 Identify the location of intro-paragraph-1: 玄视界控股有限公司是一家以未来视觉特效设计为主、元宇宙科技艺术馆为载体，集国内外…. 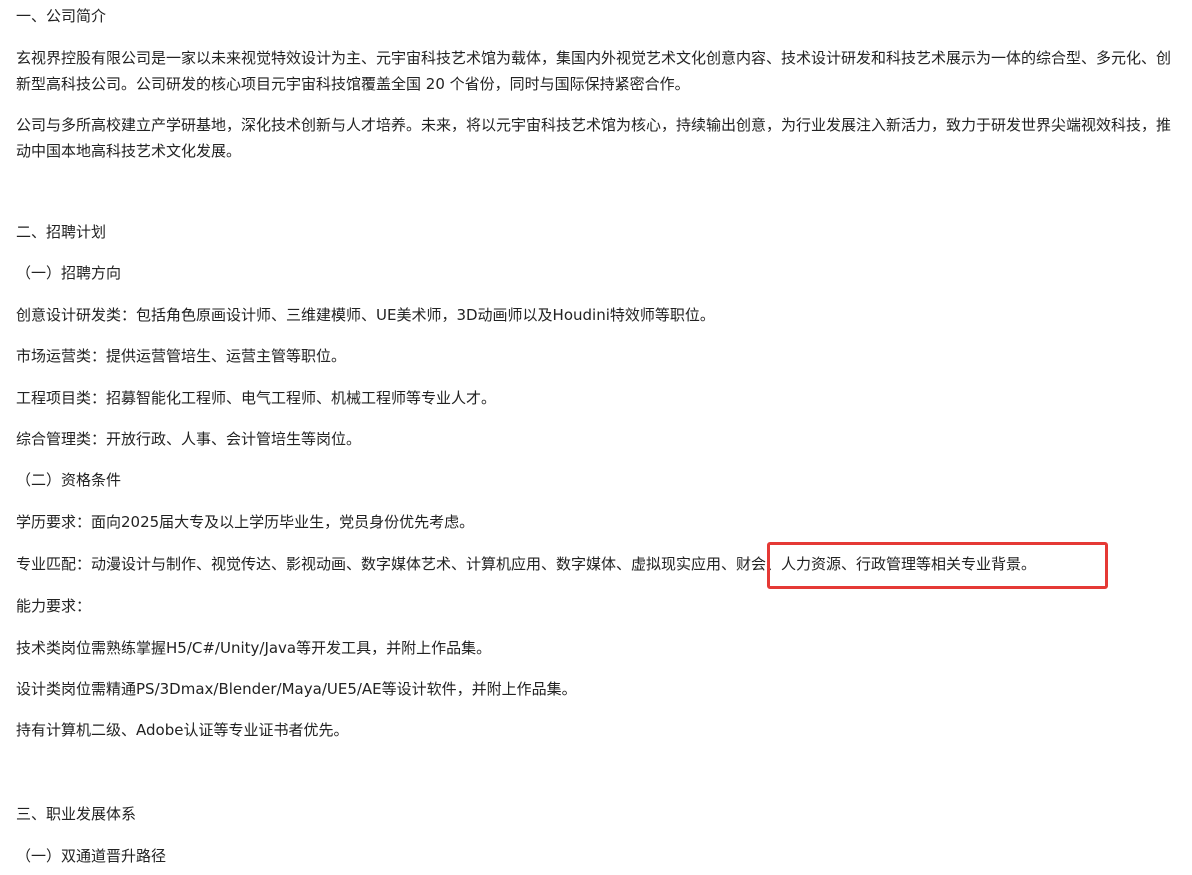
(594, 71).